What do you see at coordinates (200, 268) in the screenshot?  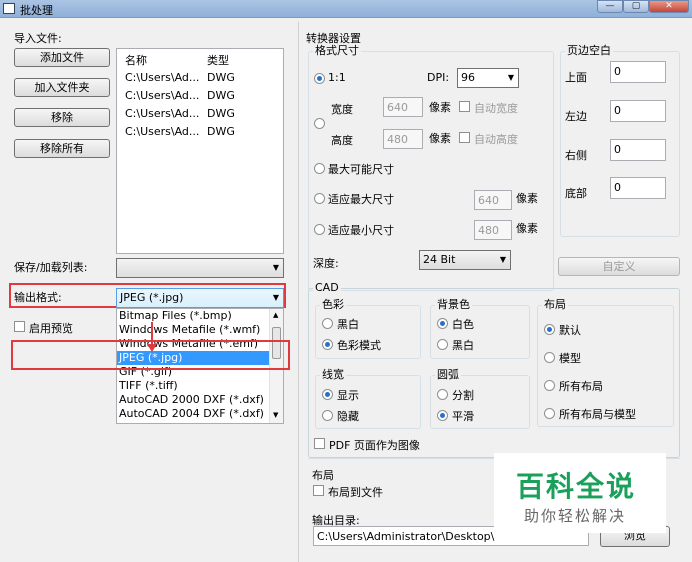 I see `save-load-list-select: ▼` at bounding box center [200, 268].